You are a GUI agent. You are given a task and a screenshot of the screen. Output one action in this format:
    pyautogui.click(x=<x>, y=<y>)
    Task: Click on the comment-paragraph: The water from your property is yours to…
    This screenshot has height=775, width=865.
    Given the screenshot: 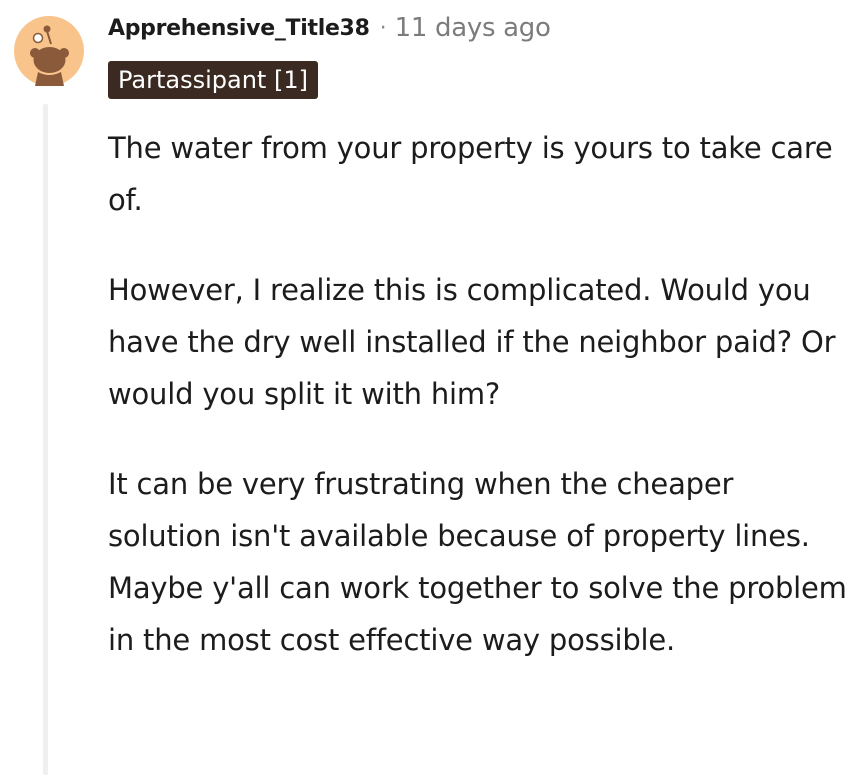 What is the action you would take?
    pyautogui.click(x=470, y=174)
    